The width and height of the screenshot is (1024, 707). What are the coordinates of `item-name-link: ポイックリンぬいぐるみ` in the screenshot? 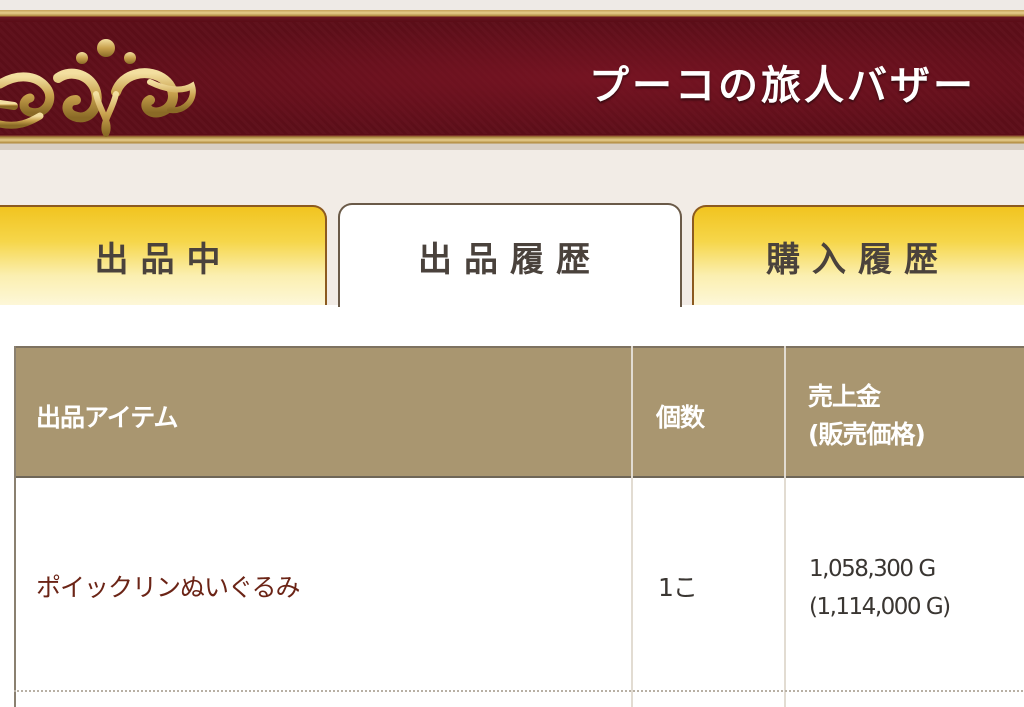 It's located at (168, 586).